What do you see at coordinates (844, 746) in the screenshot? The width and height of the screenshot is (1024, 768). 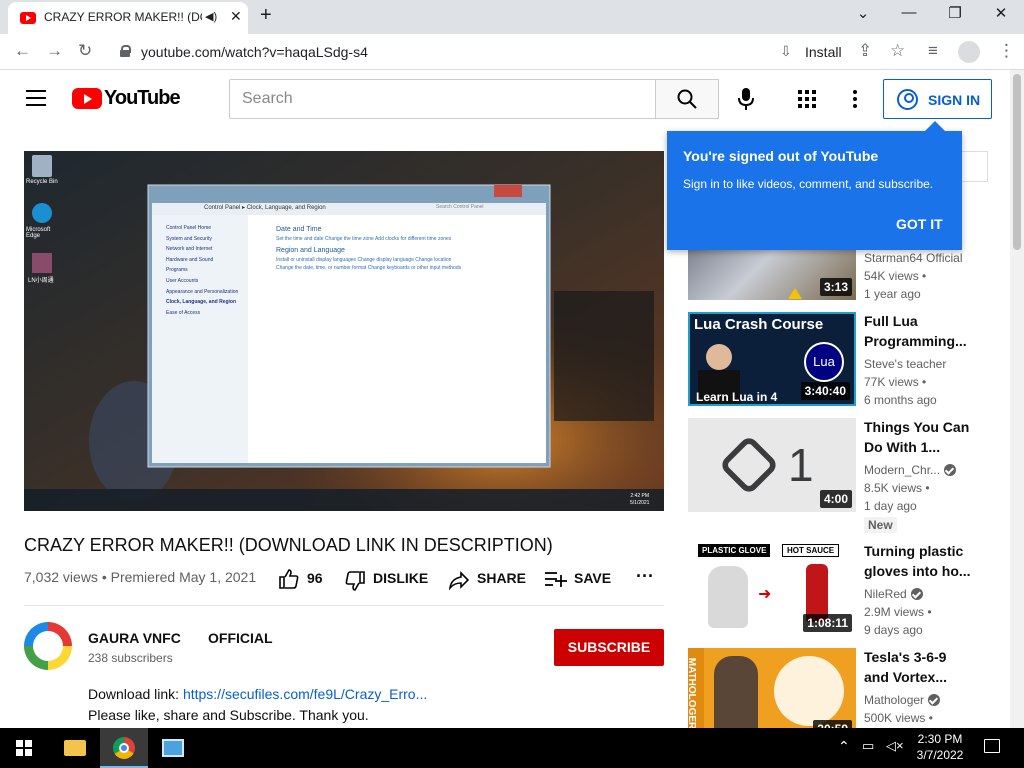 I see `show-hidden-icons-chevron-icon: ⌃` at bounding box center [844, 746].